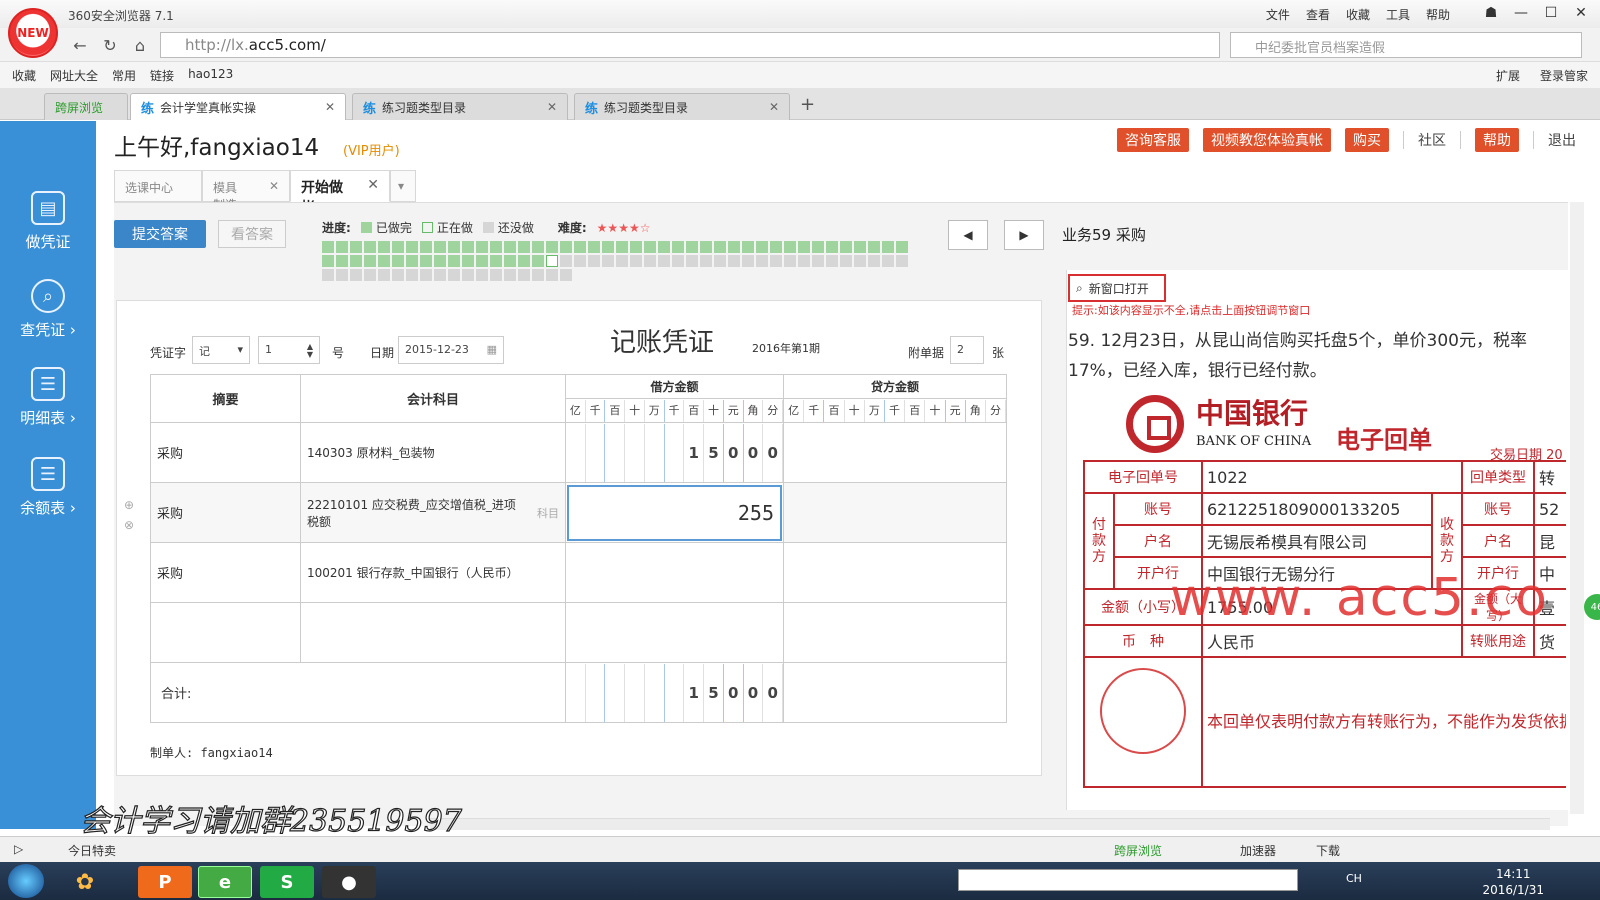 The width and height of the screenshot is (1600, 900). I want to click on home-icon: ⌂, so click(140, 45).